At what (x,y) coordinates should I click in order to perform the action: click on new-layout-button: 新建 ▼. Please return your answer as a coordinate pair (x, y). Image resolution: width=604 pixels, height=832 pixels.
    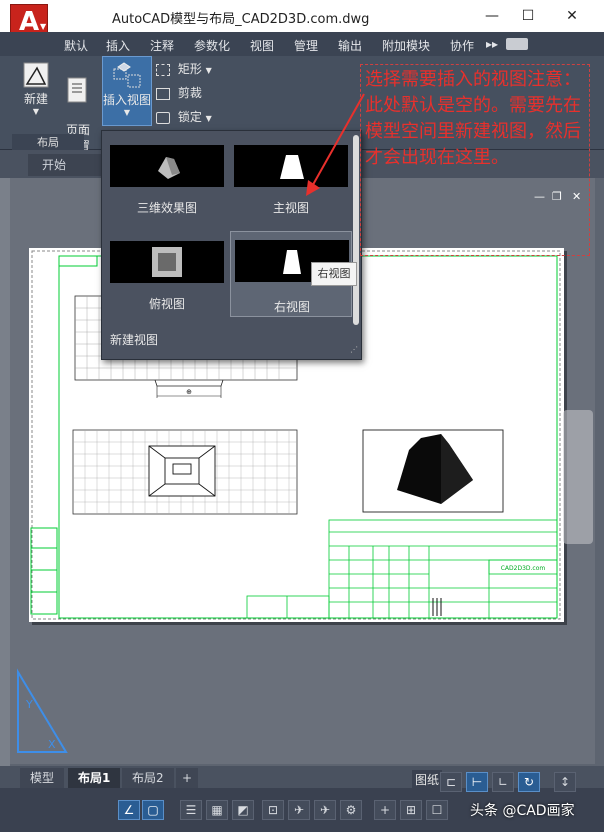
    Looking at the image, I should click on (36, 88).